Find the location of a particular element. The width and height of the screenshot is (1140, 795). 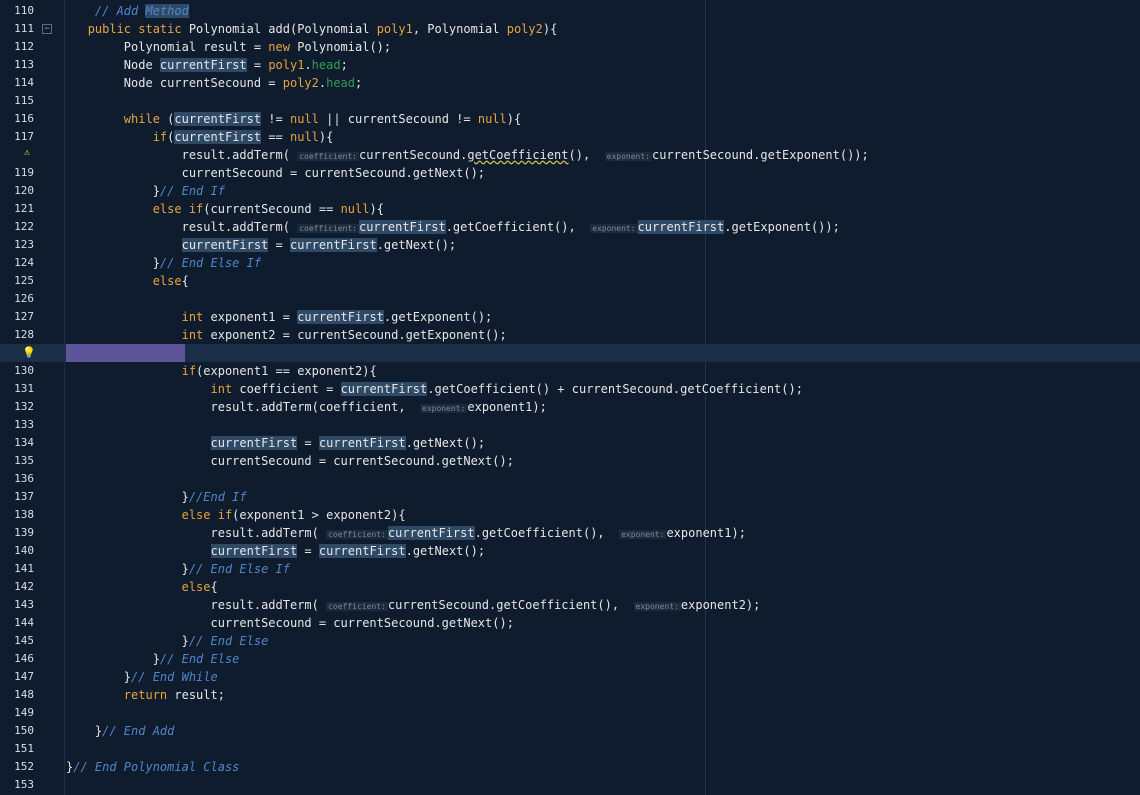

code-line: 125 else{ is located at coordinates (570, 281).